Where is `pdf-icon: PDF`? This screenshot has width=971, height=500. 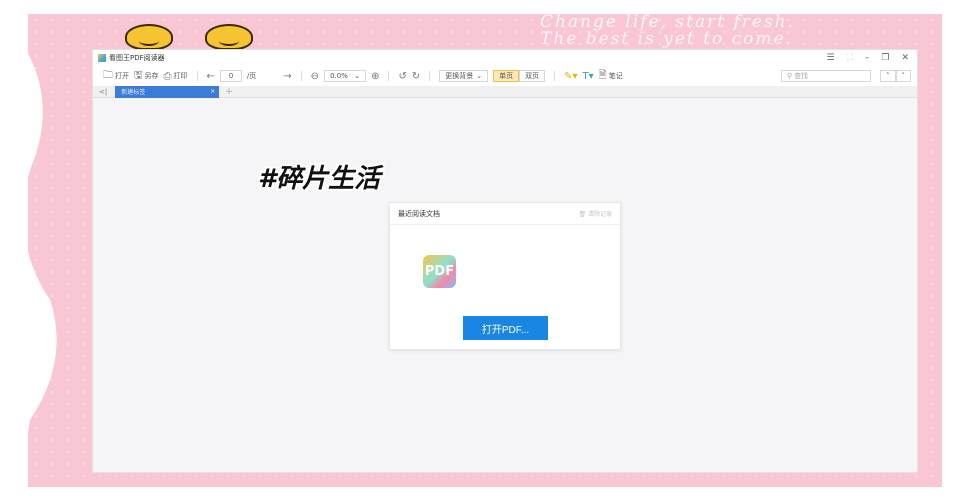
pdf-icon: PDF is located at coordinates (439, 271).